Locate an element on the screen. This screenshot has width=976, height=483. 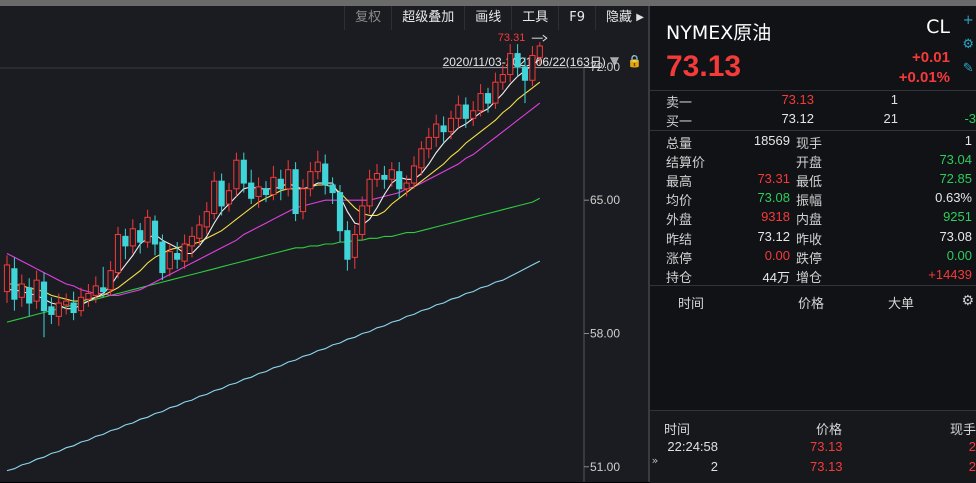
instrument-code: CL is located at coordinates (938, 27).